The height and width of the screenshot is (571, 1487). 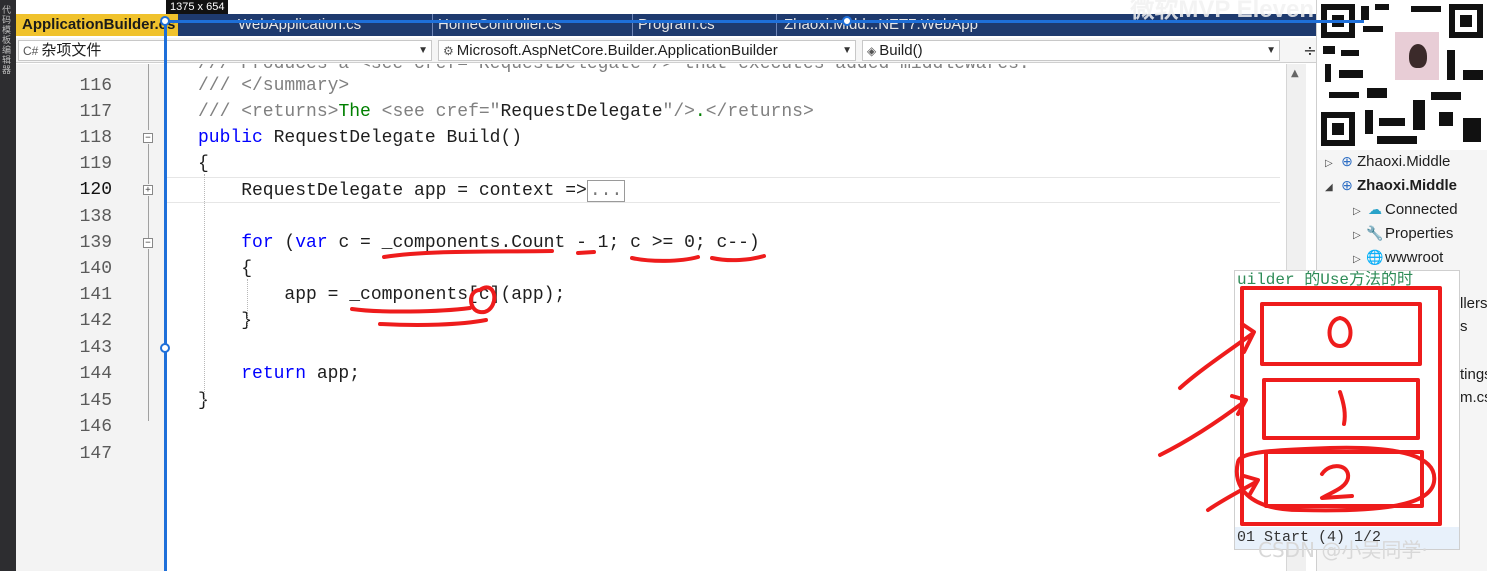 I want to click on se-partial-label: s, so click(x=1464, y=326).